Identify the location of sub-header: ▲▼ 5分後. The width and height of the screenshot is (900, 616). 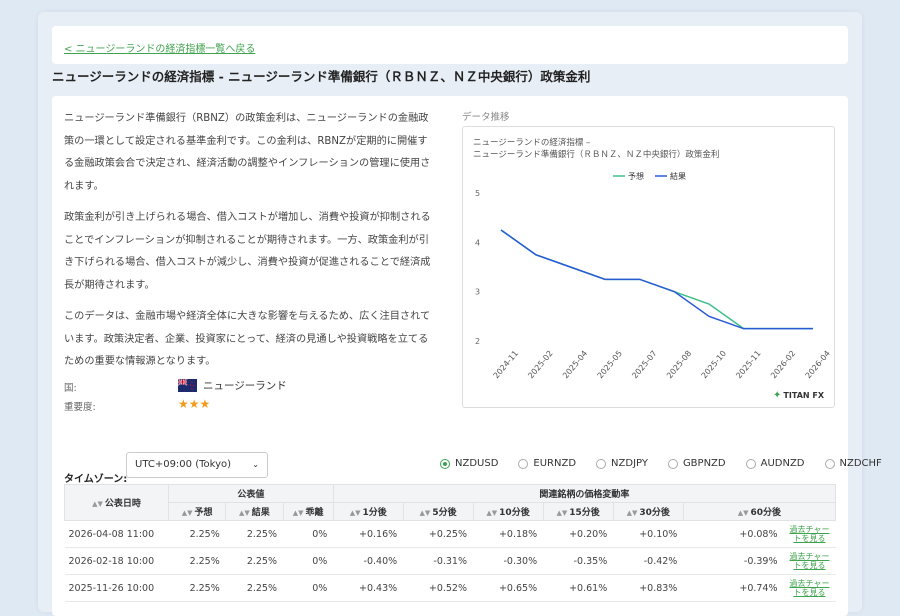
(438, 511).